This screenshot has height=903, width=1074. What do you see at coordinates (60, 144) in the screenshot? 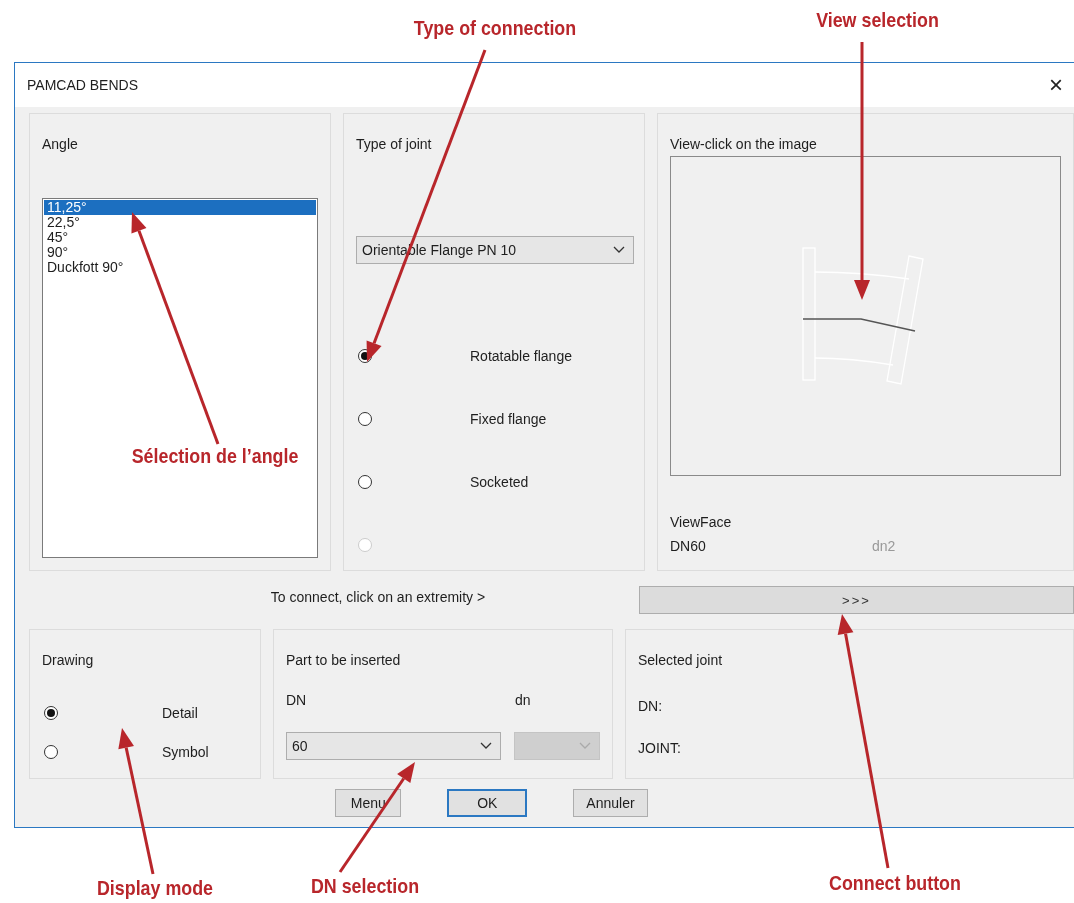
I see `panel-title: Angle` at bounding box center [60, 144].